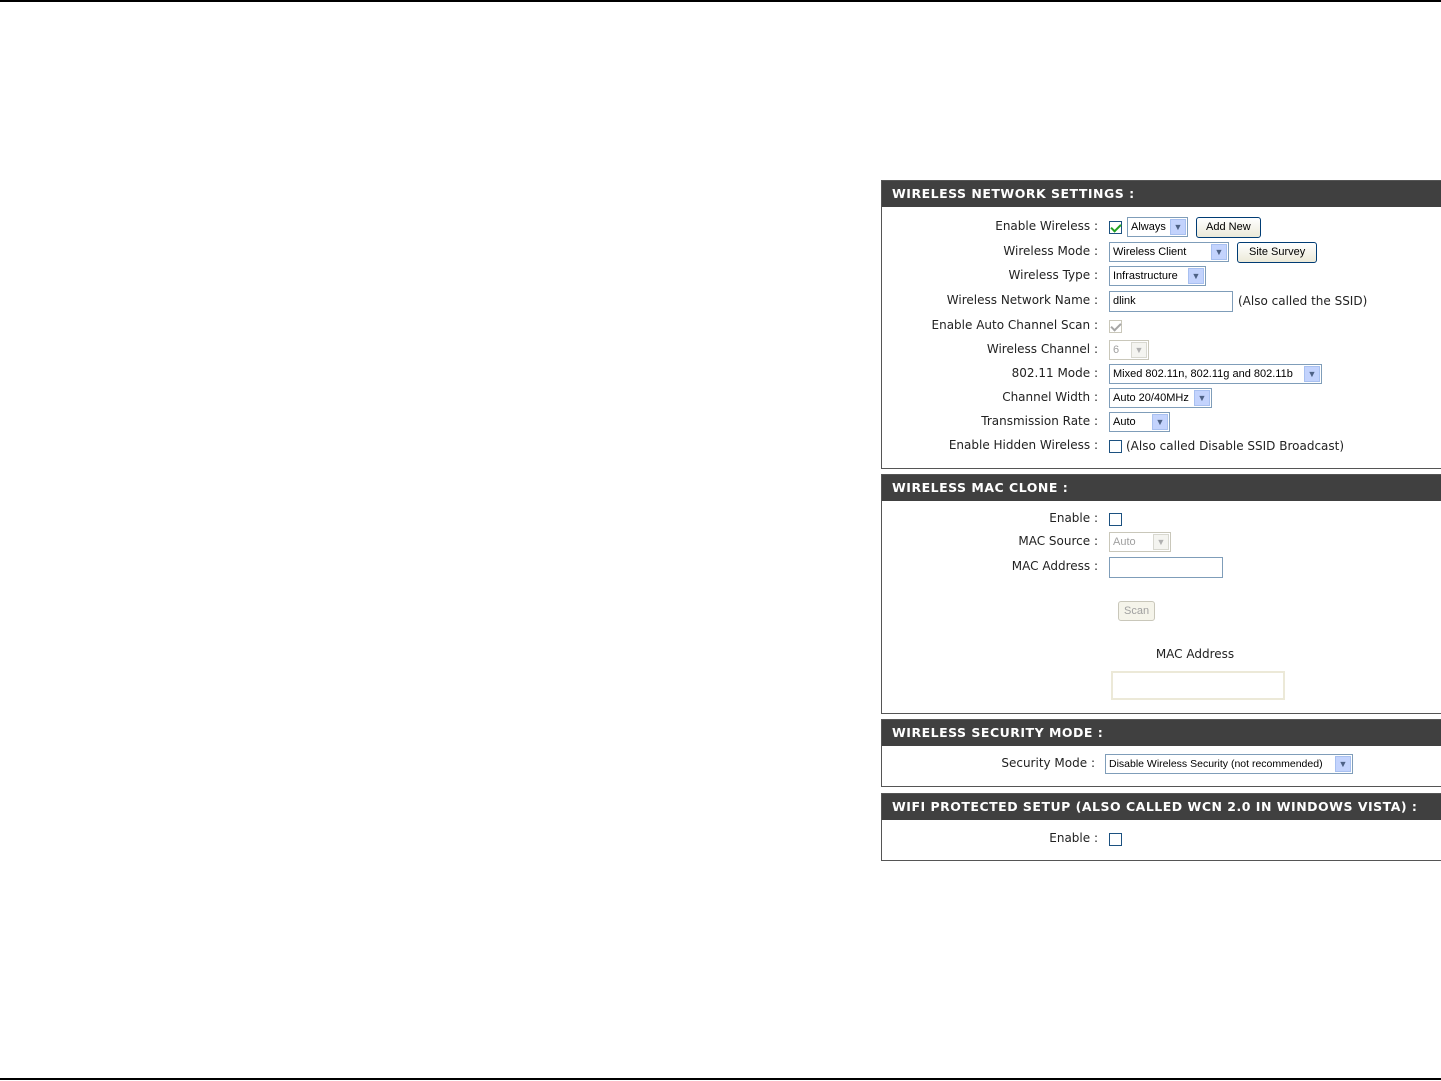  Describe the element at coordinates (1050, 251) in the screenshot. I see `wireless-mode-label: Wireless Mode :` at that location.